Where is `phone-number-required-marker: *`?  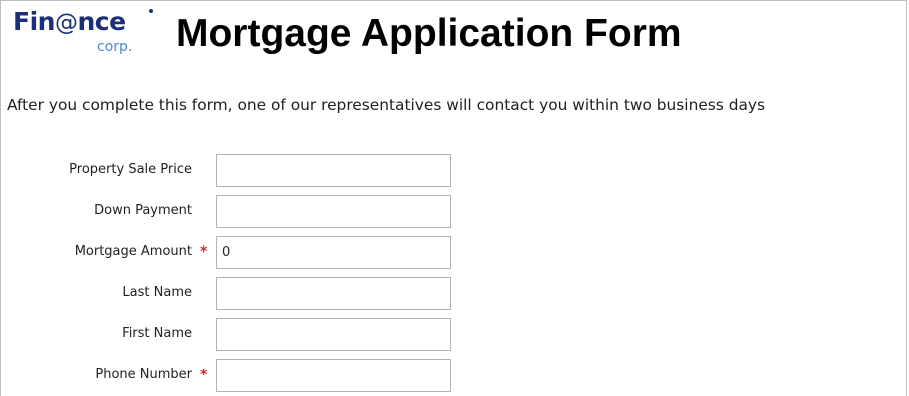 phone-number-required-marker: * is located at coordinates (204, 375).